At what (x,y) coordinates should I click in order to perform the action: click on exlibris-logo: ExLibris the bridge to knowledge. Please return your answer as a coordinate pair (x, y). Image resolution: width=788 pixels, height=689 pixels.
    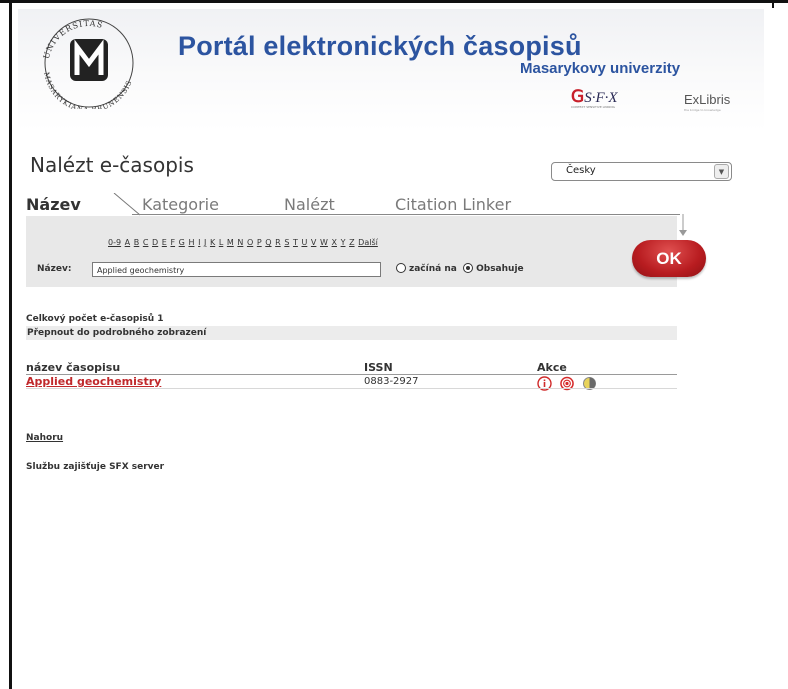
    Looking at the image, I should click on (707, 100).